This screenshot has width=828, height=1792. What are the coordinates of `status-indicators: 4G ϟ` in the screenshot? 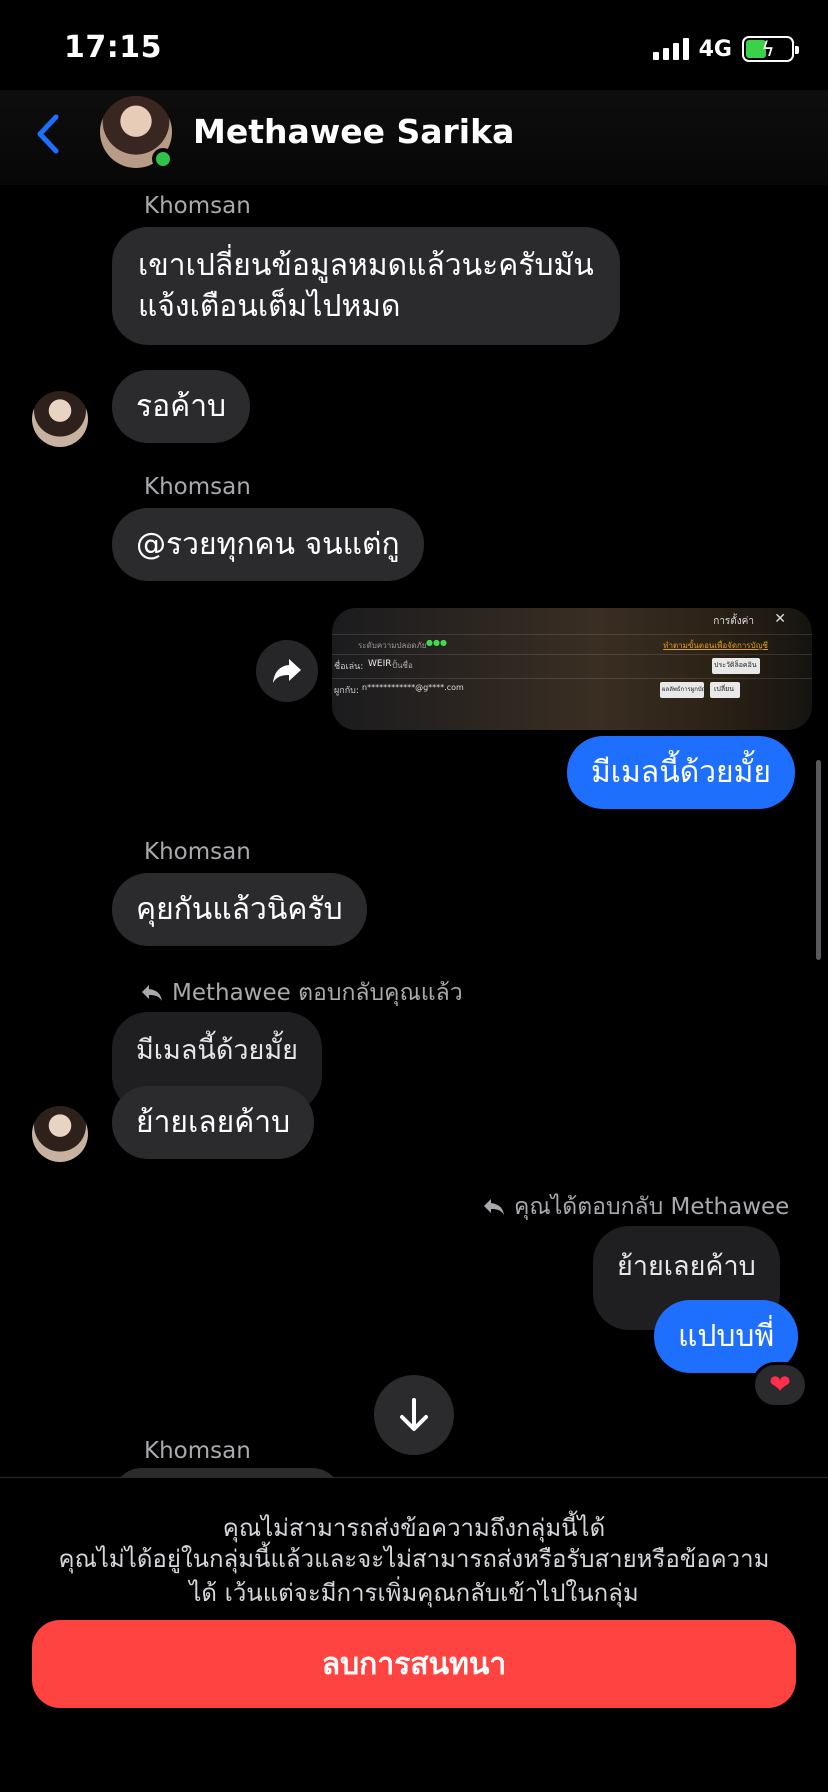 It's located at (725, 49).